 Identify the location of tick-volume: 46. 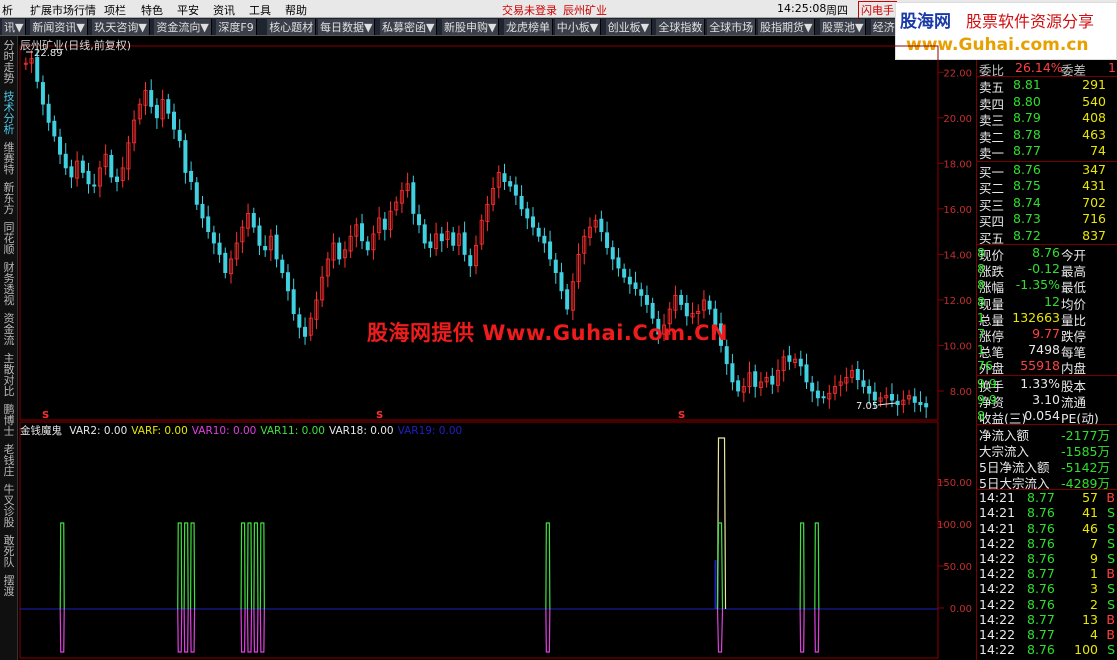
(1090, 528).